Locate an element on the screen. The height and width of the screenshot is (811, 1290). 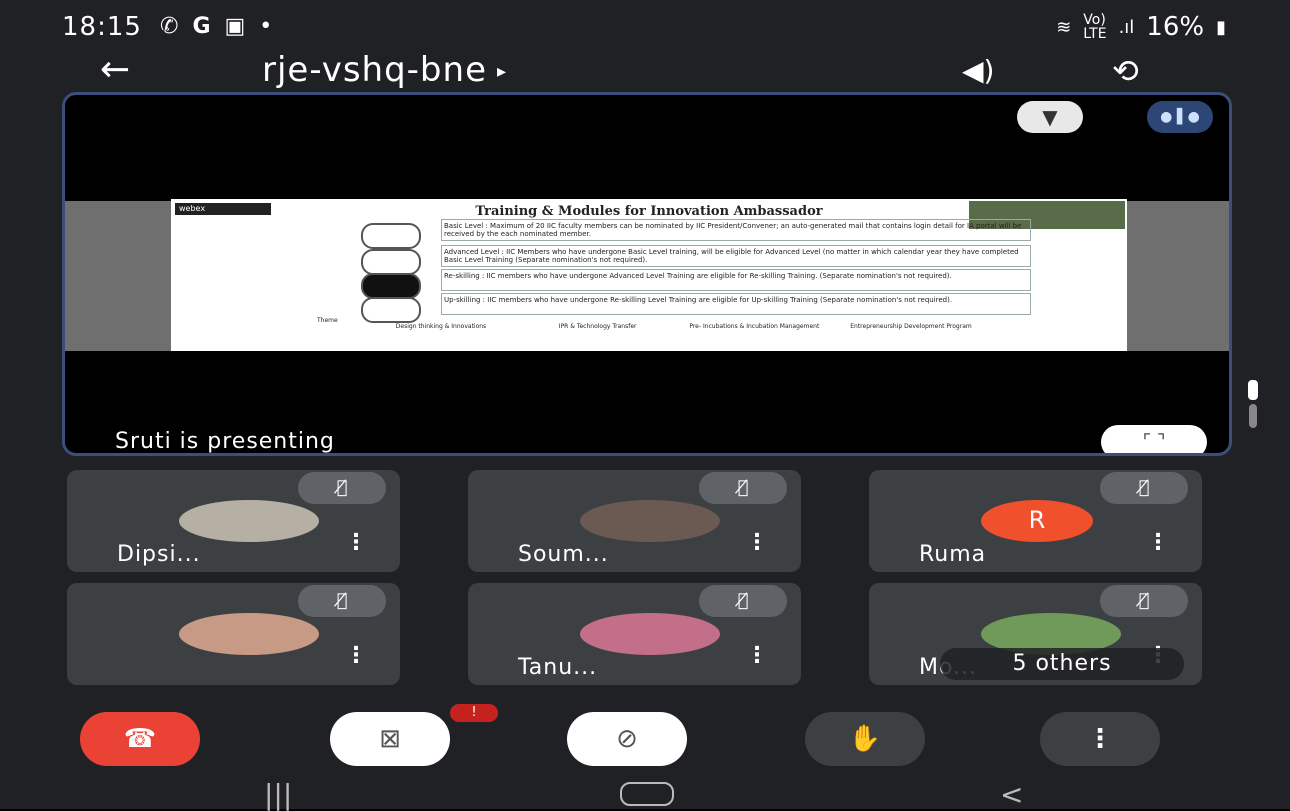
home-icon is located at coordinates (647, 794).